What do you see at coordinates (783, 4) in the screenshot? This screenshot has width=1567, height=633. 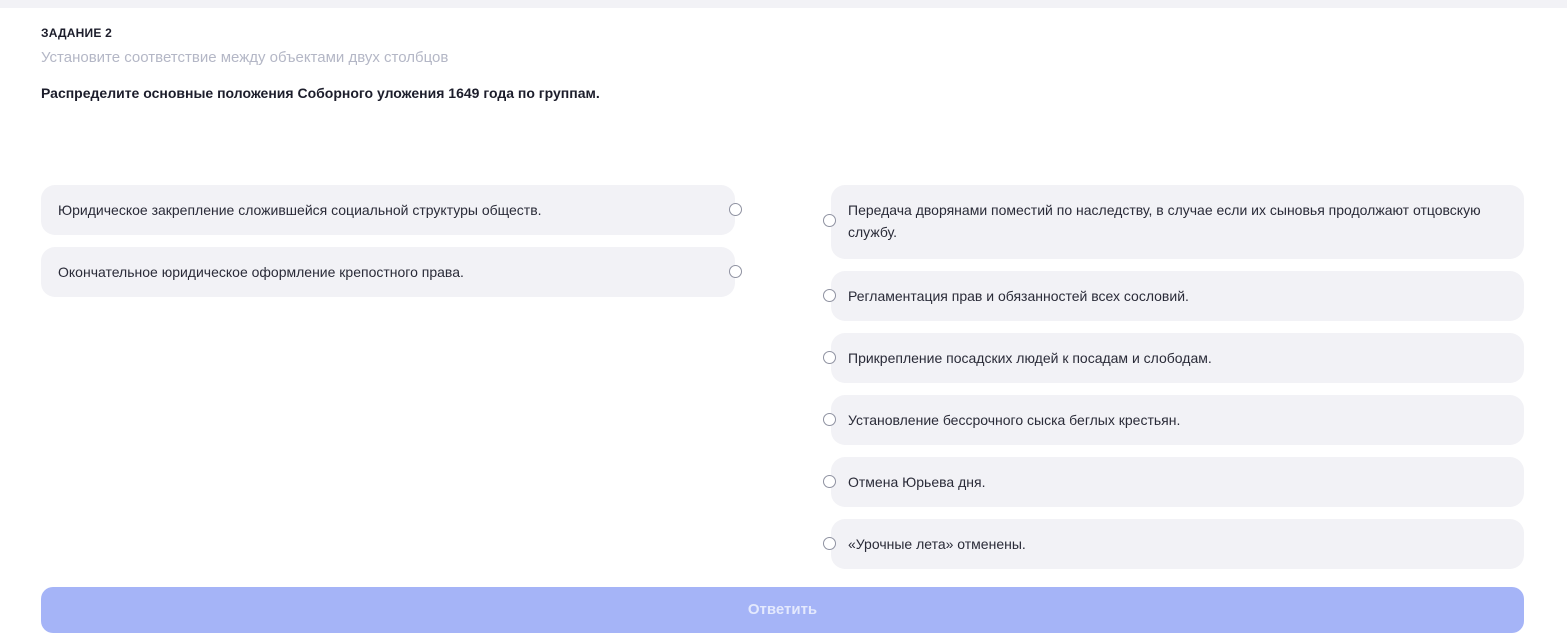 I see `top-strip` at bounding box center [783, 4].